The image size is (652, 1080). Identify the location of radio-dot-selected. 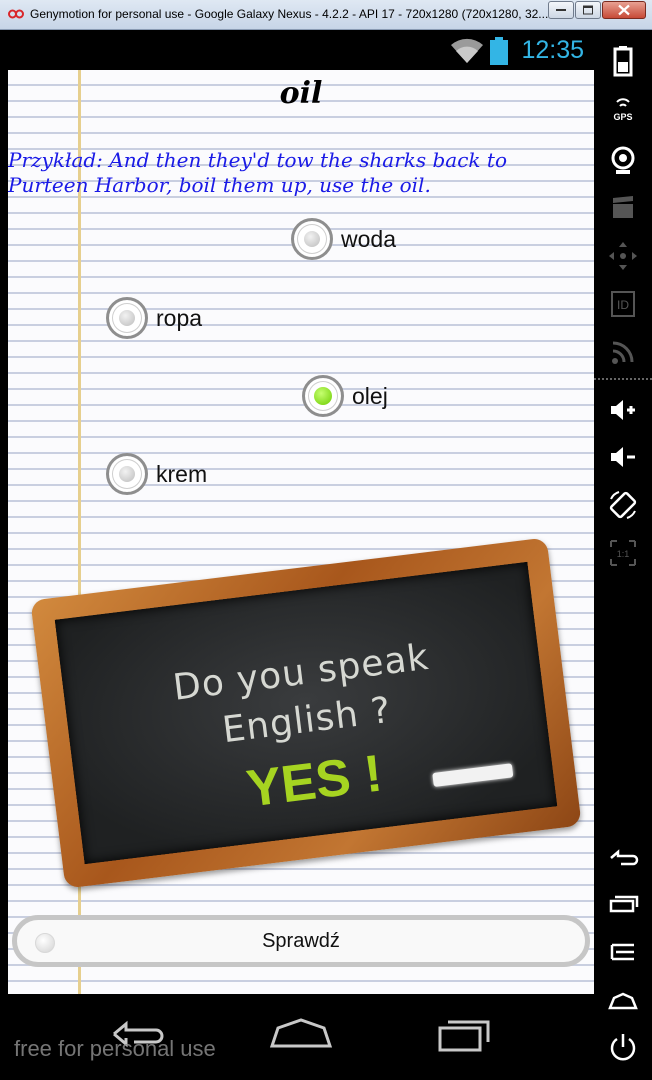
(323, 396).